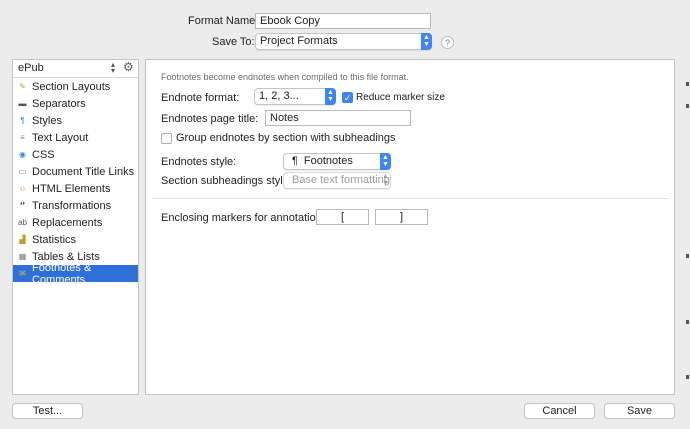  I want to click on quotes-icon: ❛❜, so click(22, 205).